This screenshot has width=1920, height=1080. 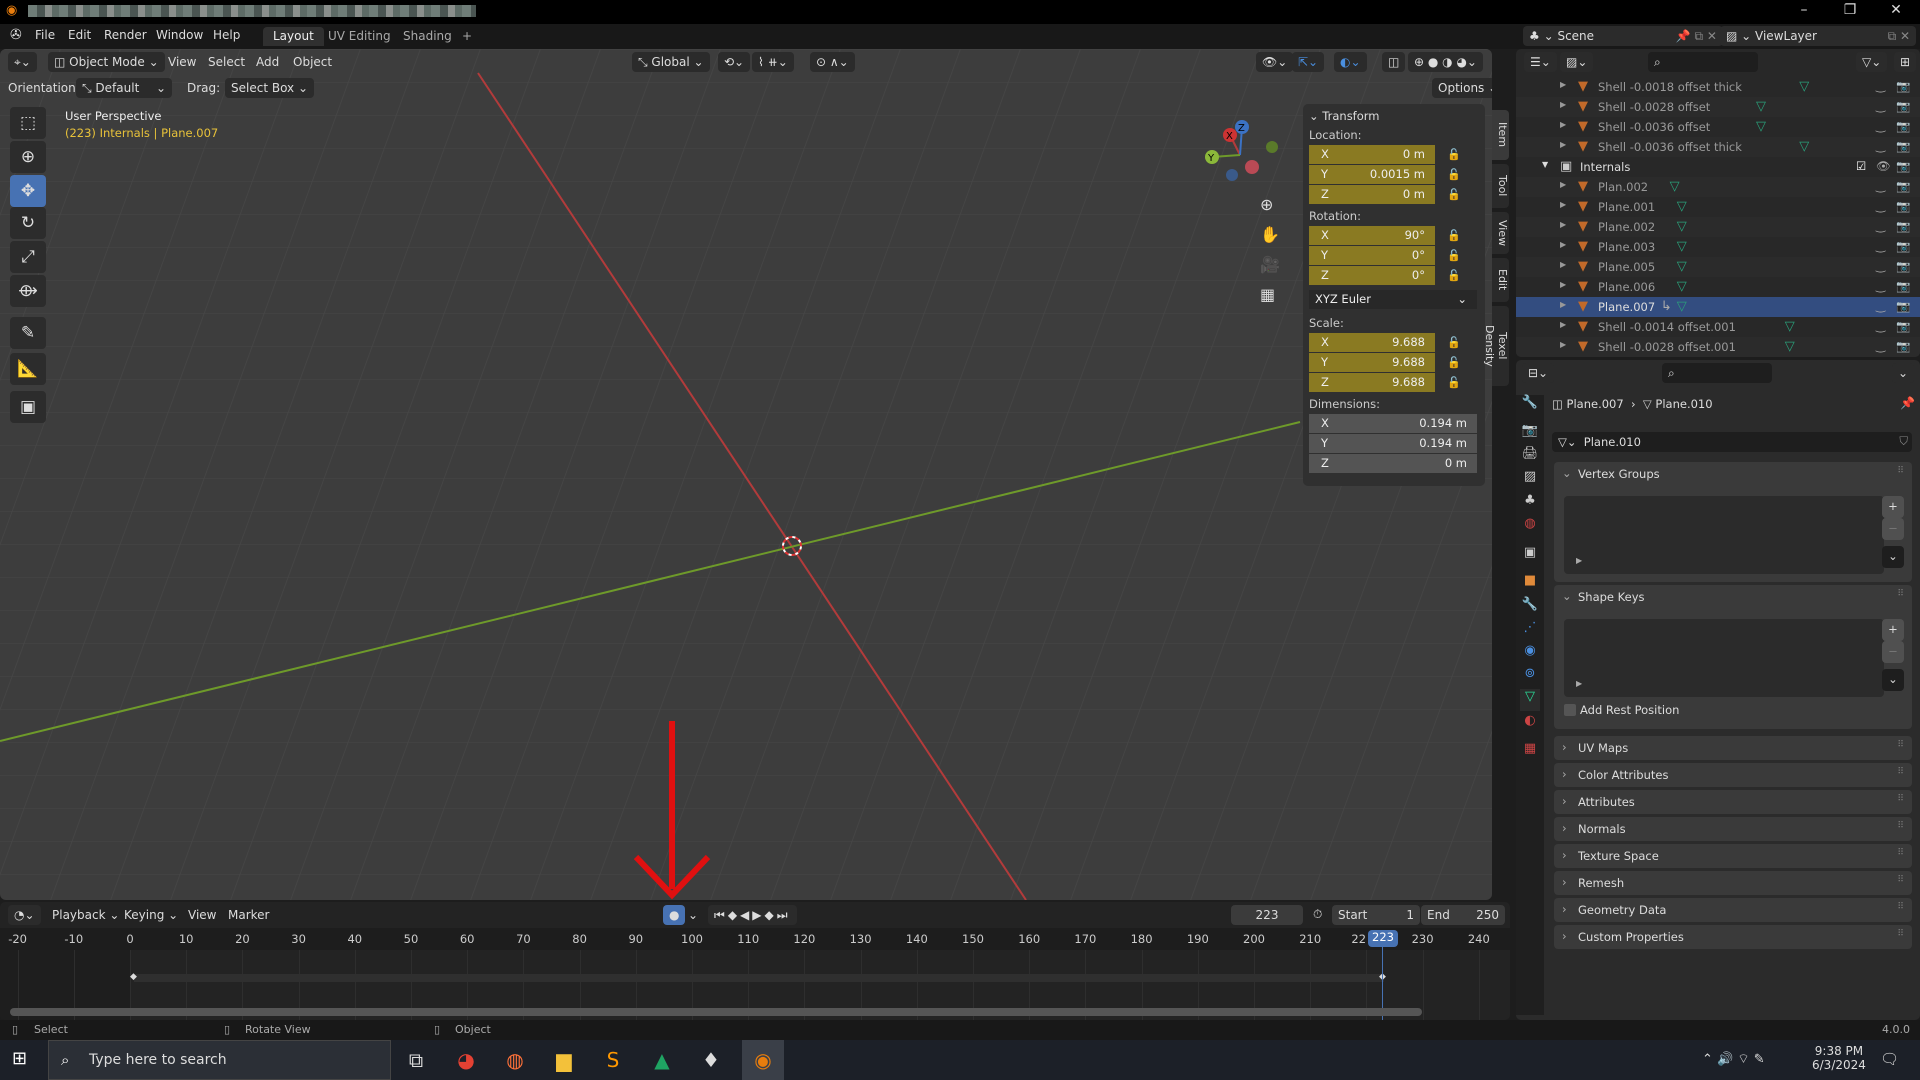 I want to click on add-workspace-button: +, so click(x=467, y=36).